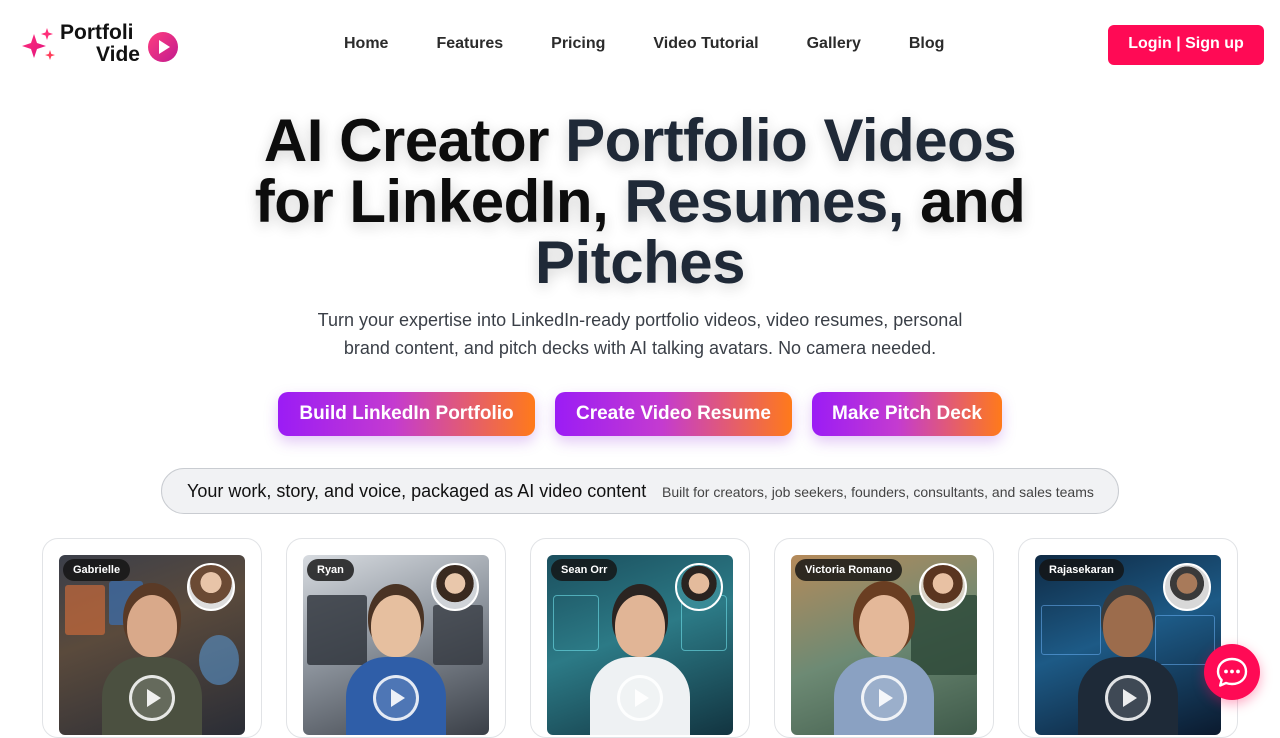 The width and height of the screenshot is (1280, 738). What do you see at coordinates (578, 44) in the screenshot?
I see `nav-pricing: Pricing` at bounding box center [578, 44].